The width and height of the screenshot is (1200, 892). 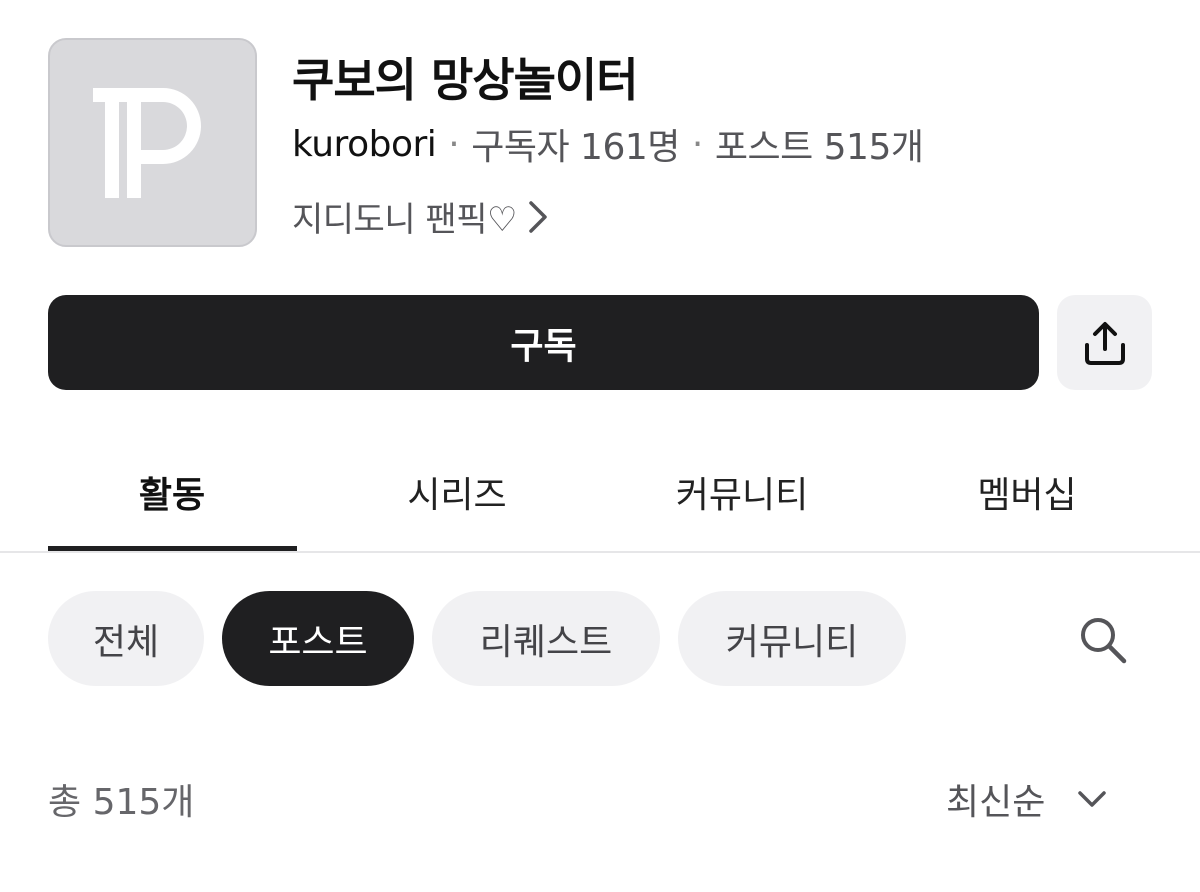 I want to click on share-button, so click(x=1104, y=342).